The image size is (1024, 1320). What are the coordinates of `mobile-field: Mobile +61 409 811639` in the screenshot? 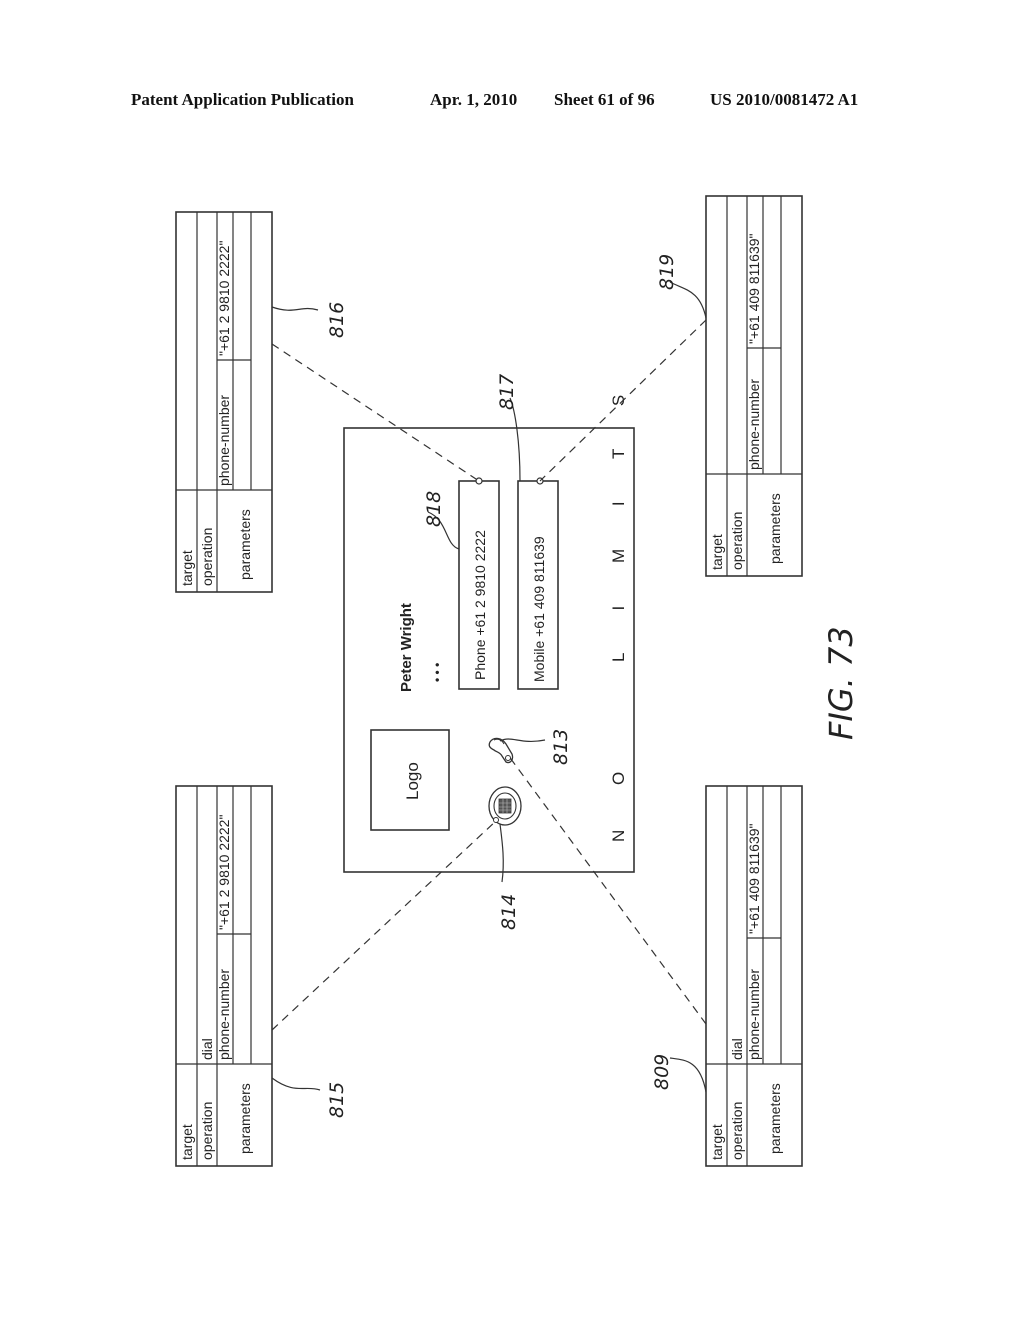 It's located at (538, 583).